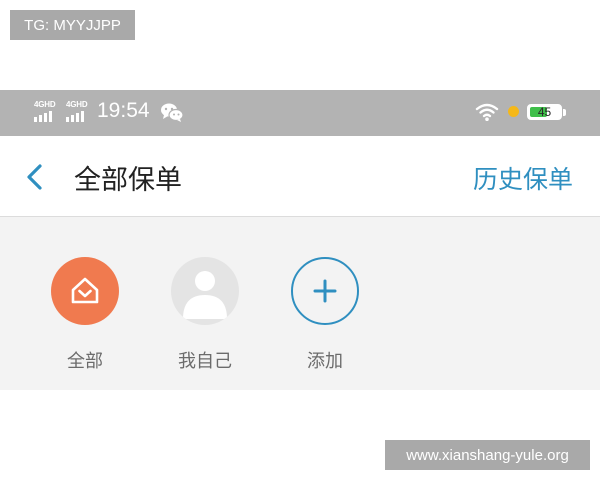 The image size is (600, 480). What do you see at coordinates (487, 455) in the screenshot?
I see `watermark: www.xianshang-yule.org` at bounding box center [487, 455].